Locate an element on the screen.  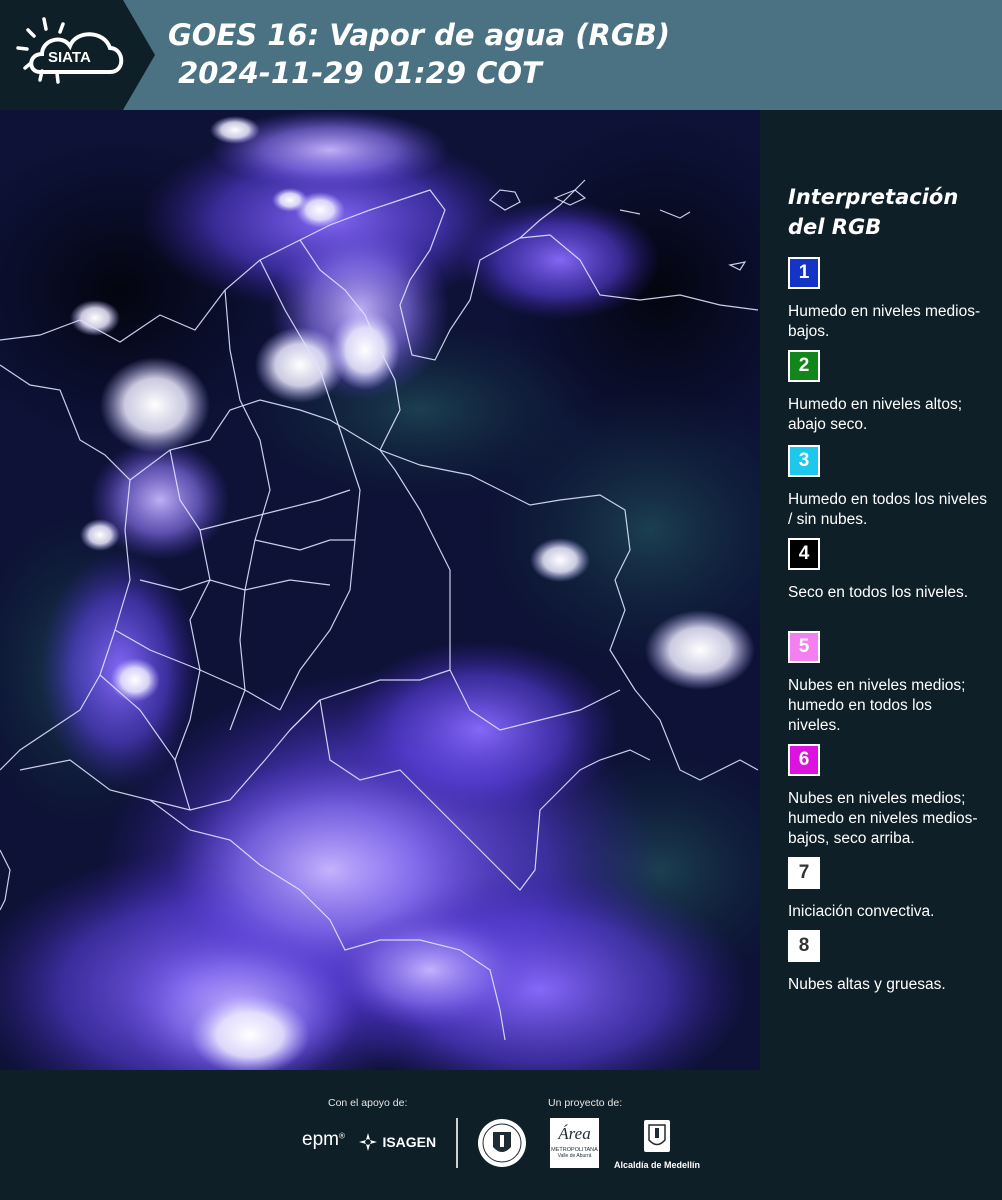
legend-number: 3 is located at coordinates (804, 460).